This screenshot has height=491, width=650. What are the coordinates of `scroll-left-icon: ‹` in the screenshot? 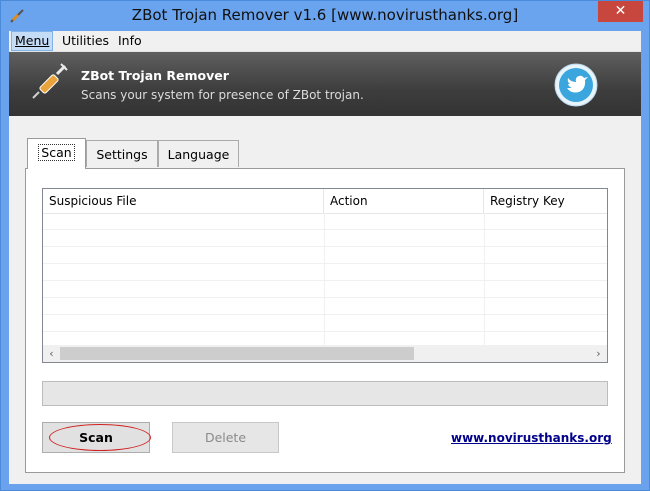 It's located at (51, 353).